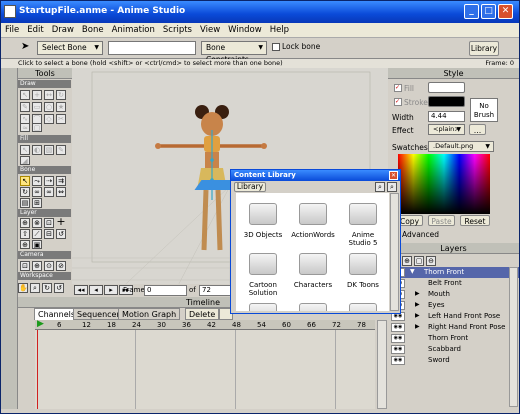 This screenshot has width=520, height=414. What do you see at coordinates (37, 150) in the screenshot?
I see `fill-tool-icon: ◐` at bounding box center [37, 150].